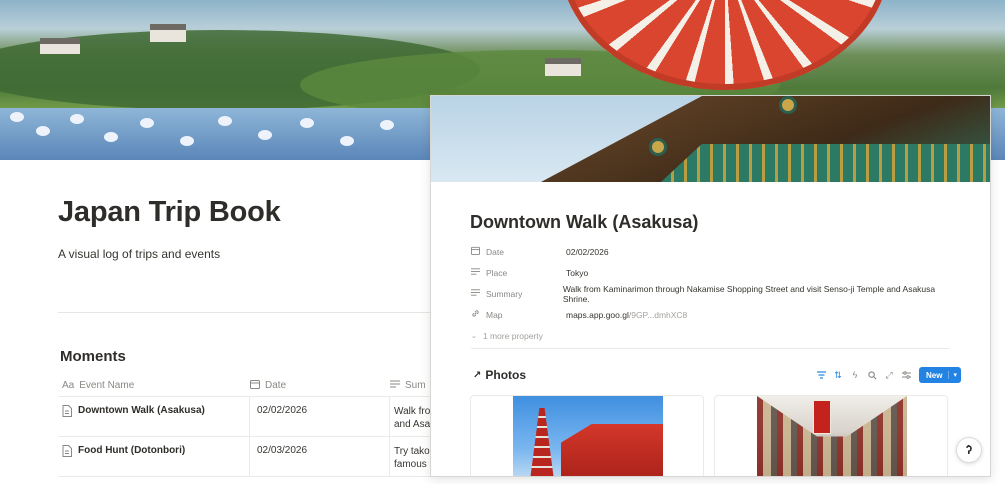  What do you see at coordinates (954, 375) in the screenshot?
I see `chevron-down-icon: ▾` at bounding box center [954, 375].